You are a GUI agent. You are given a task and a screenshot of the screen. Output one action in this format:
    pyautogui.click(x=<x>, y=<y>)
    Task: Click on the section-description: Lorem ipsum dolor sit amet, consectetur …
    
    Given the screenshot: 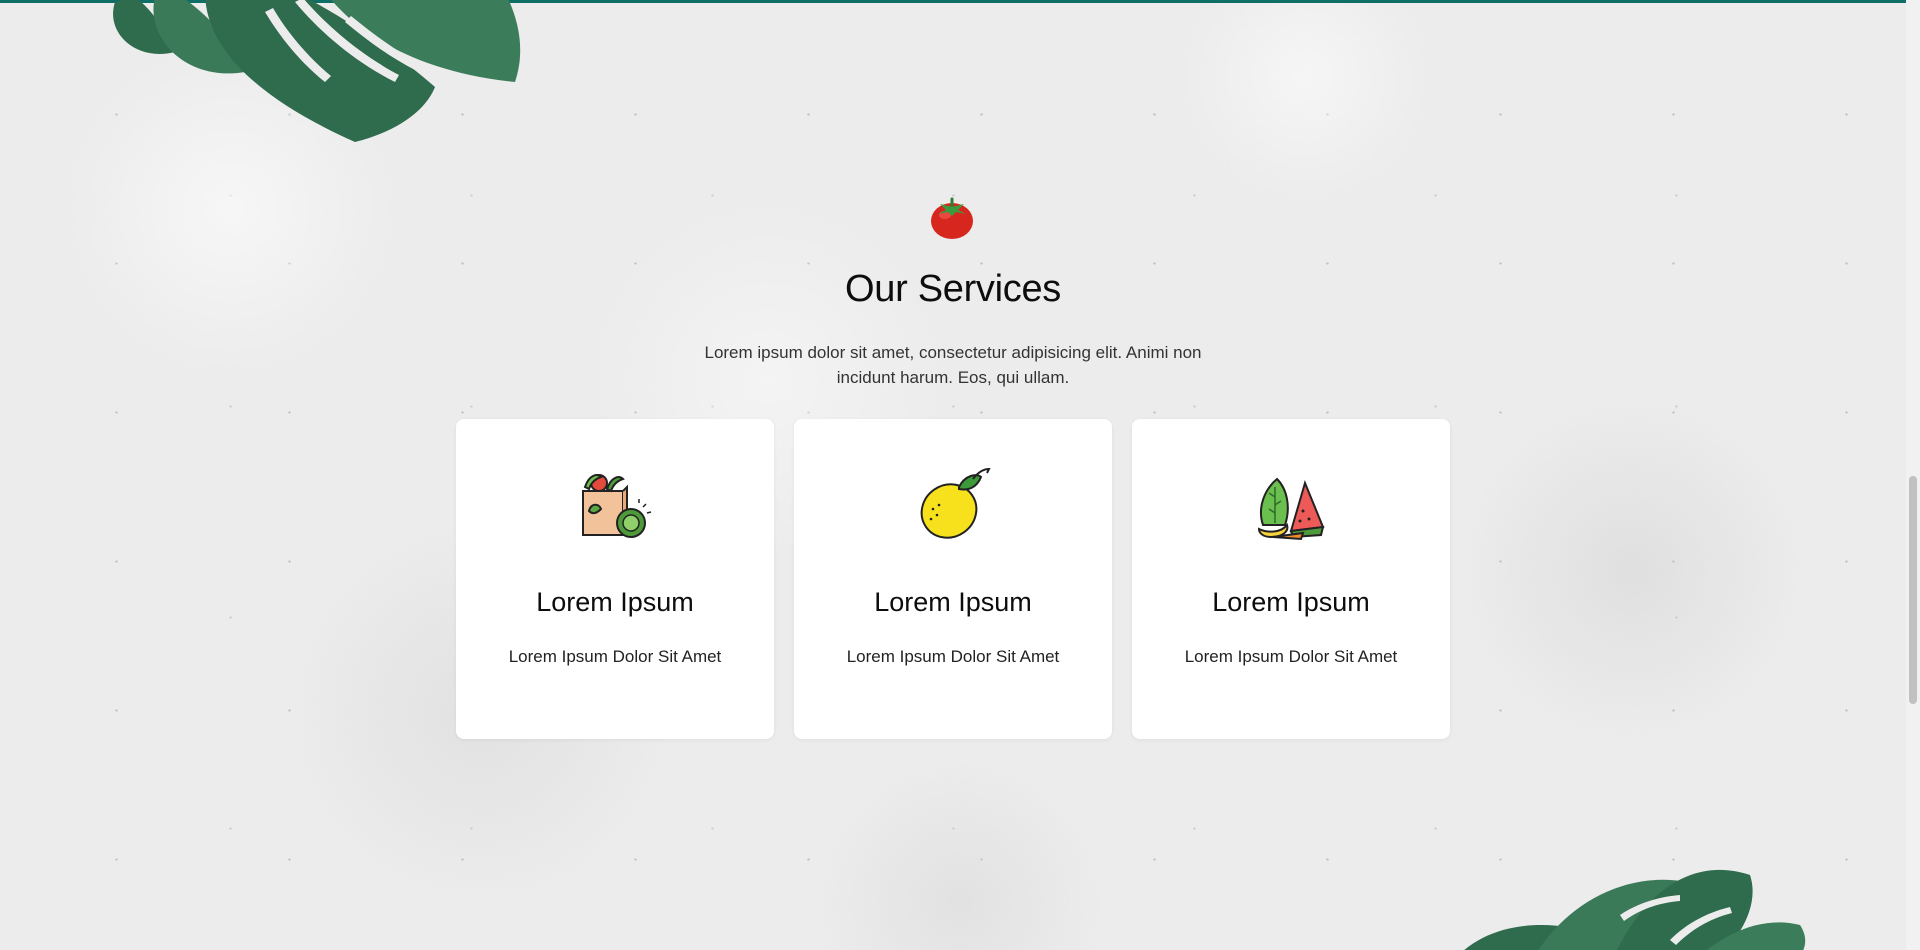 What is the action you would take?
    pyautogui.click(x=953, y=365)
    